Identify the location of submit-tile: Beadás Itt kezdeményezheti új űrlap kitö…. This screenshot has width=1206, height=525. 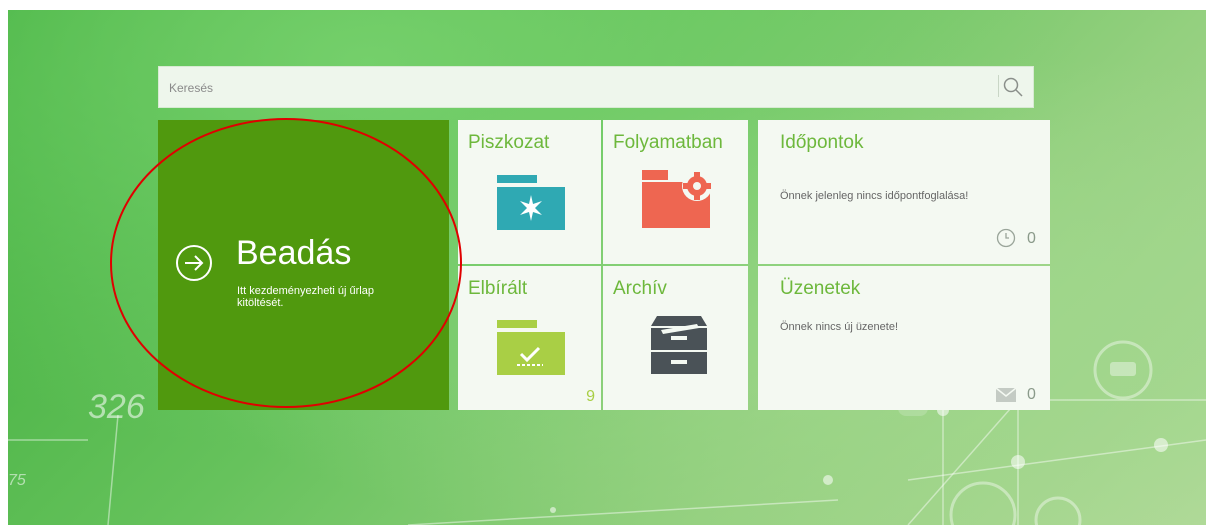
(303, 265).